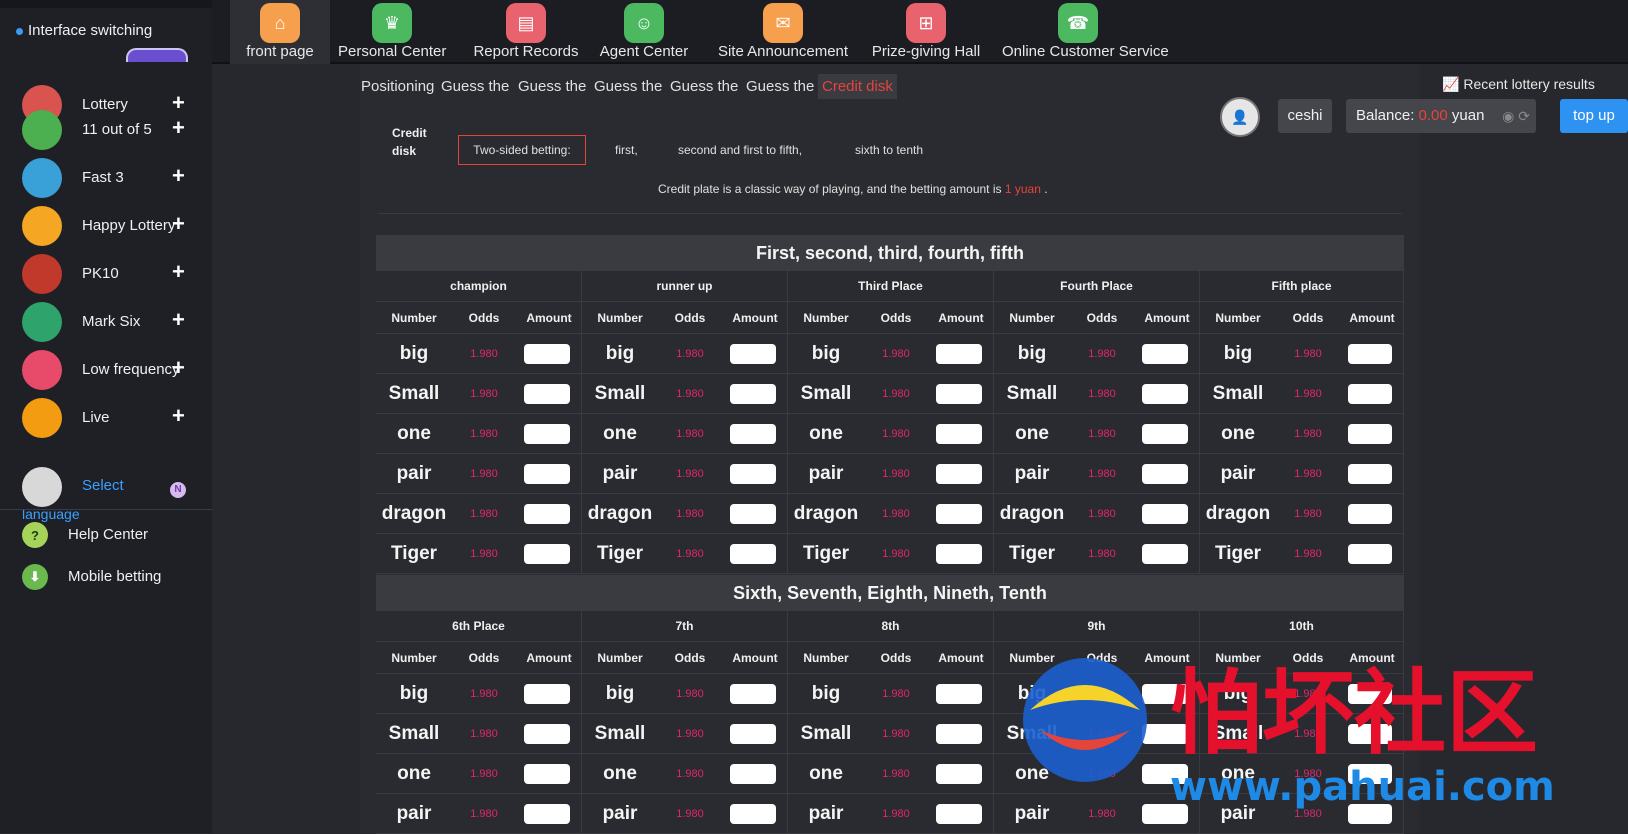 The height and width of the screenshot is (834, 1628). Describe the element at coordinates (117, 535) in the screenshot. I see `help-center-link: ? Help Center` at that location.